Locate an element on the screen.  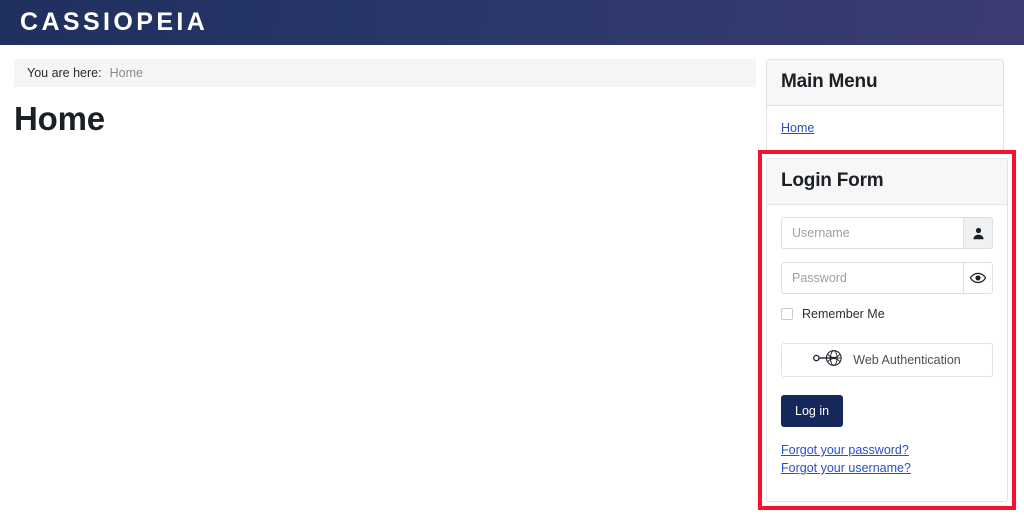
breadcrumb-label: You are here: is located at coordinates (64, 73).